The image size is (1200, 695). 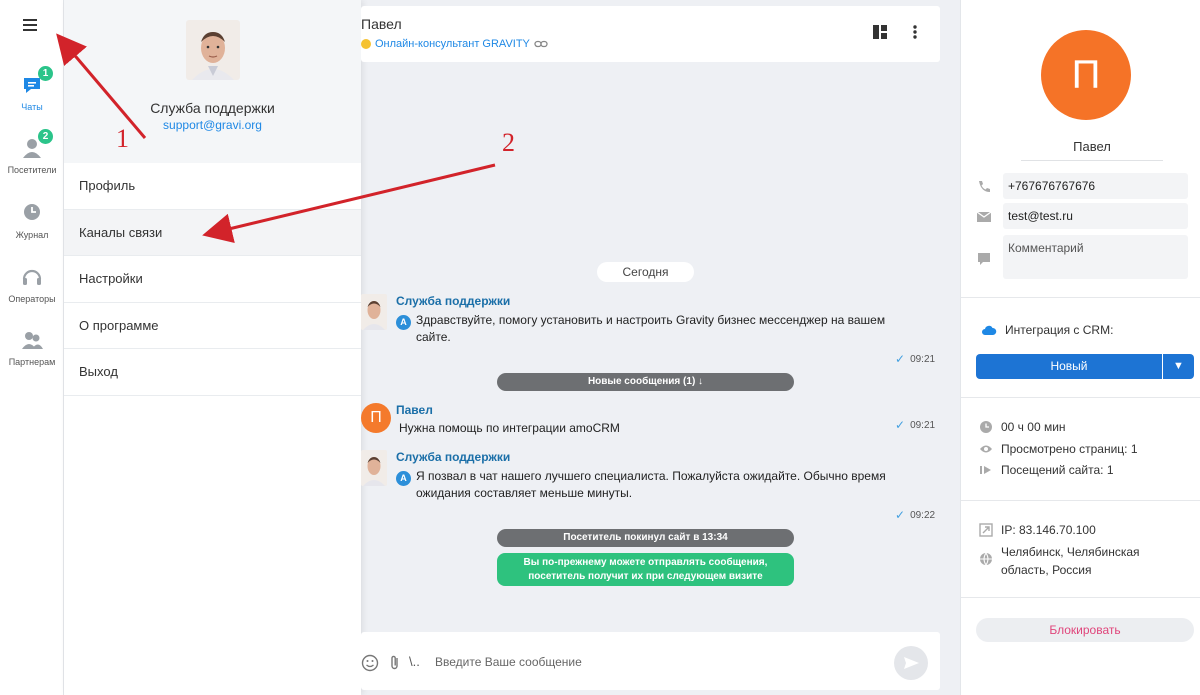 I want to click on message-input, so click(x=650, y=662).